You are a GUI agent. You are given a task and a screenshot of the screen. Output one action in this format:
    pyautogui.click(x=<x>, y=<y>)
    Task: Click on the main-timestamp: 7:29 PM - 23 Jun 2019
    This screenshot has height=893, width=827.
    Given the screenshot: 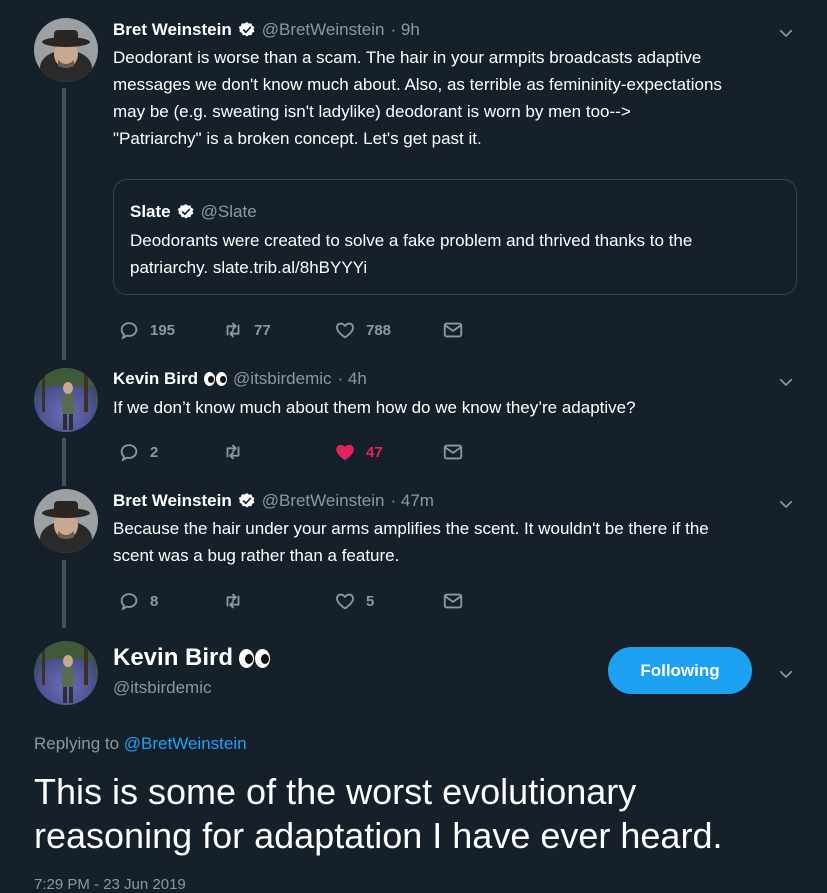 What is the action you would take?
    pyautogui.click(x=110, y=884)
    